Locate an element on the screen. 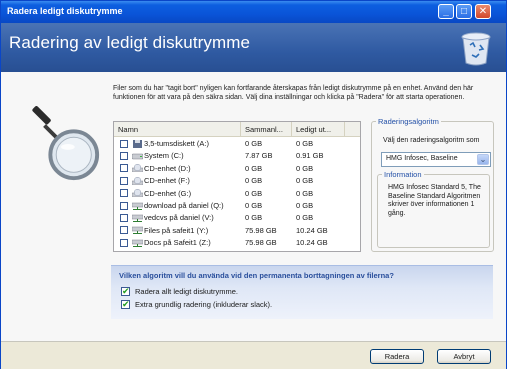 Image resolution: width=507 pixels, height=369 pixels. drive-total: 7.87 GB is located at coordinates (259, 156).